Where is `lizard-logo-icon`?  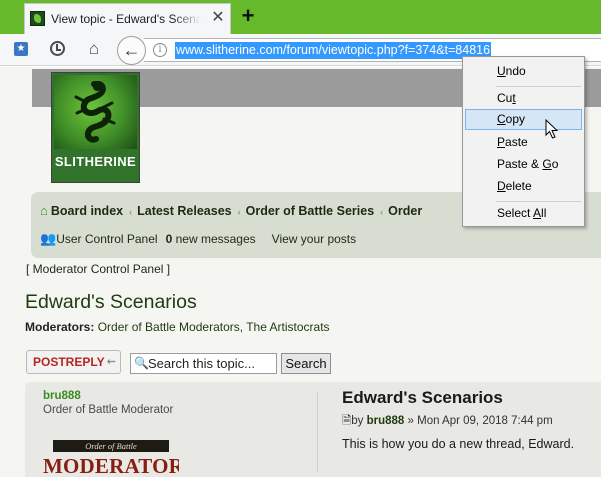
lizard-logo-icon is located at coordinates (95, 112).